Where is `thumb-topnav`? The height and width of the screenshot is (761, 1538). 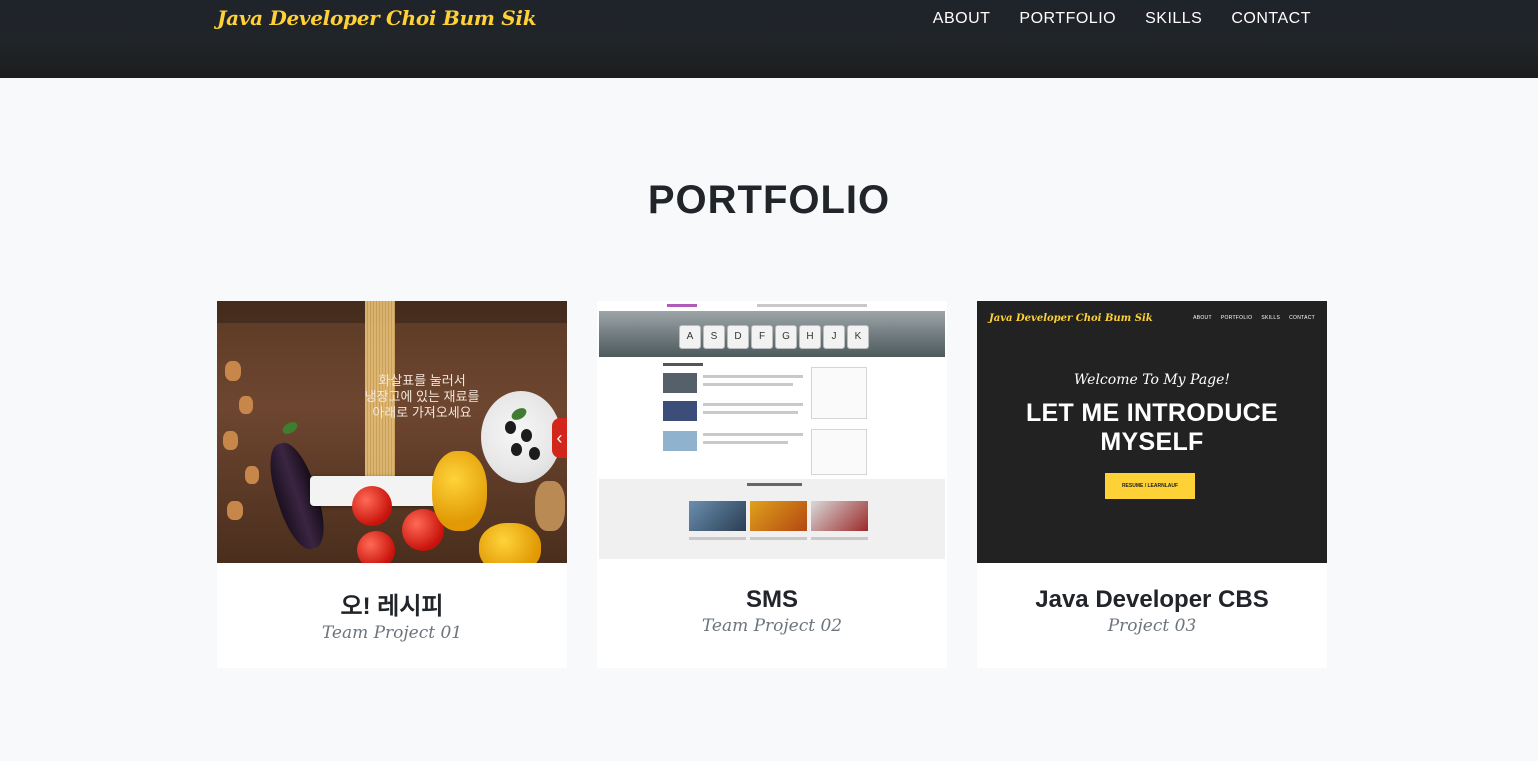 thumb-topnav is located at coordinates (812, 305).